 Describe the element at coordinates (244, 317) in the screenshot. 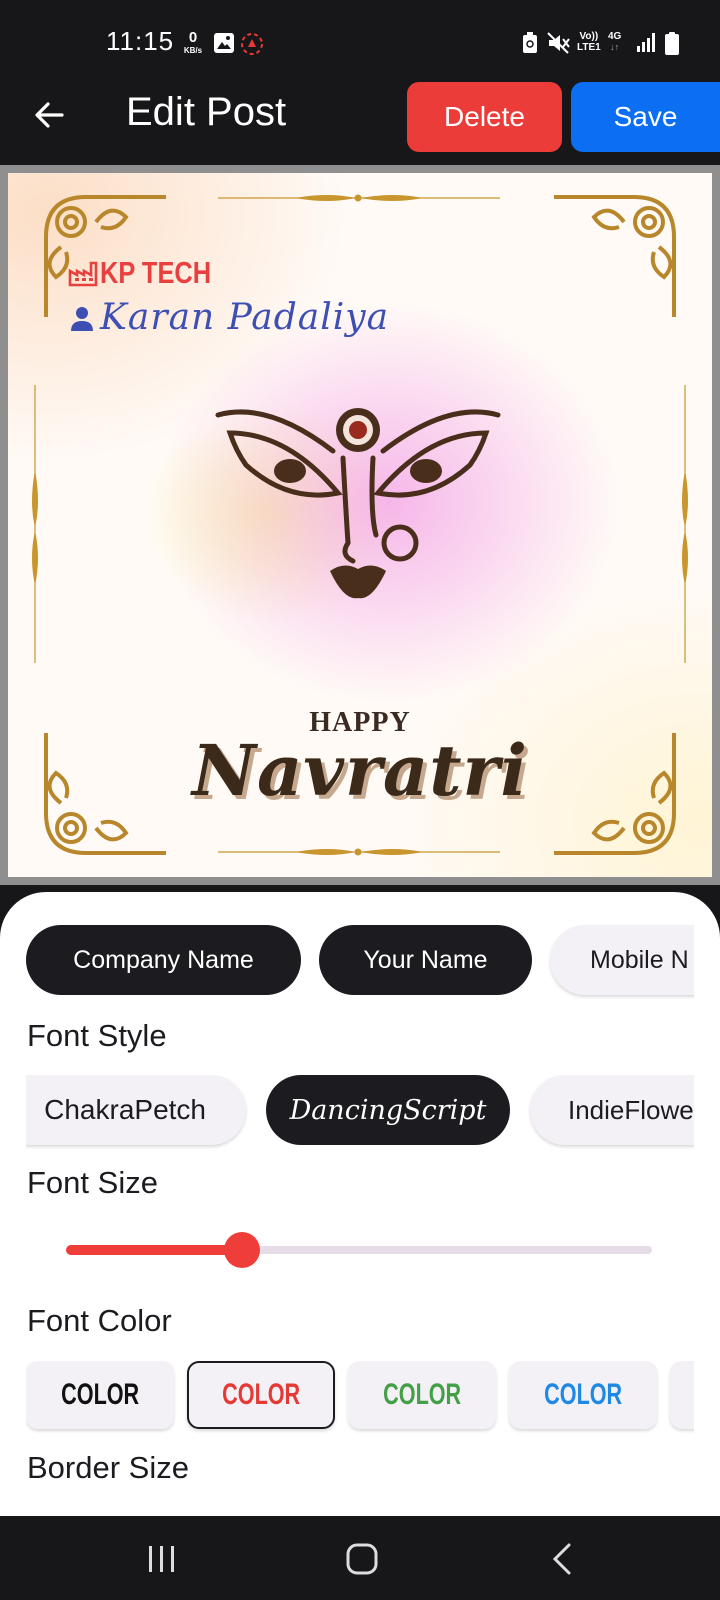

I see `post-person-name: Karan Padaliya` at that location.